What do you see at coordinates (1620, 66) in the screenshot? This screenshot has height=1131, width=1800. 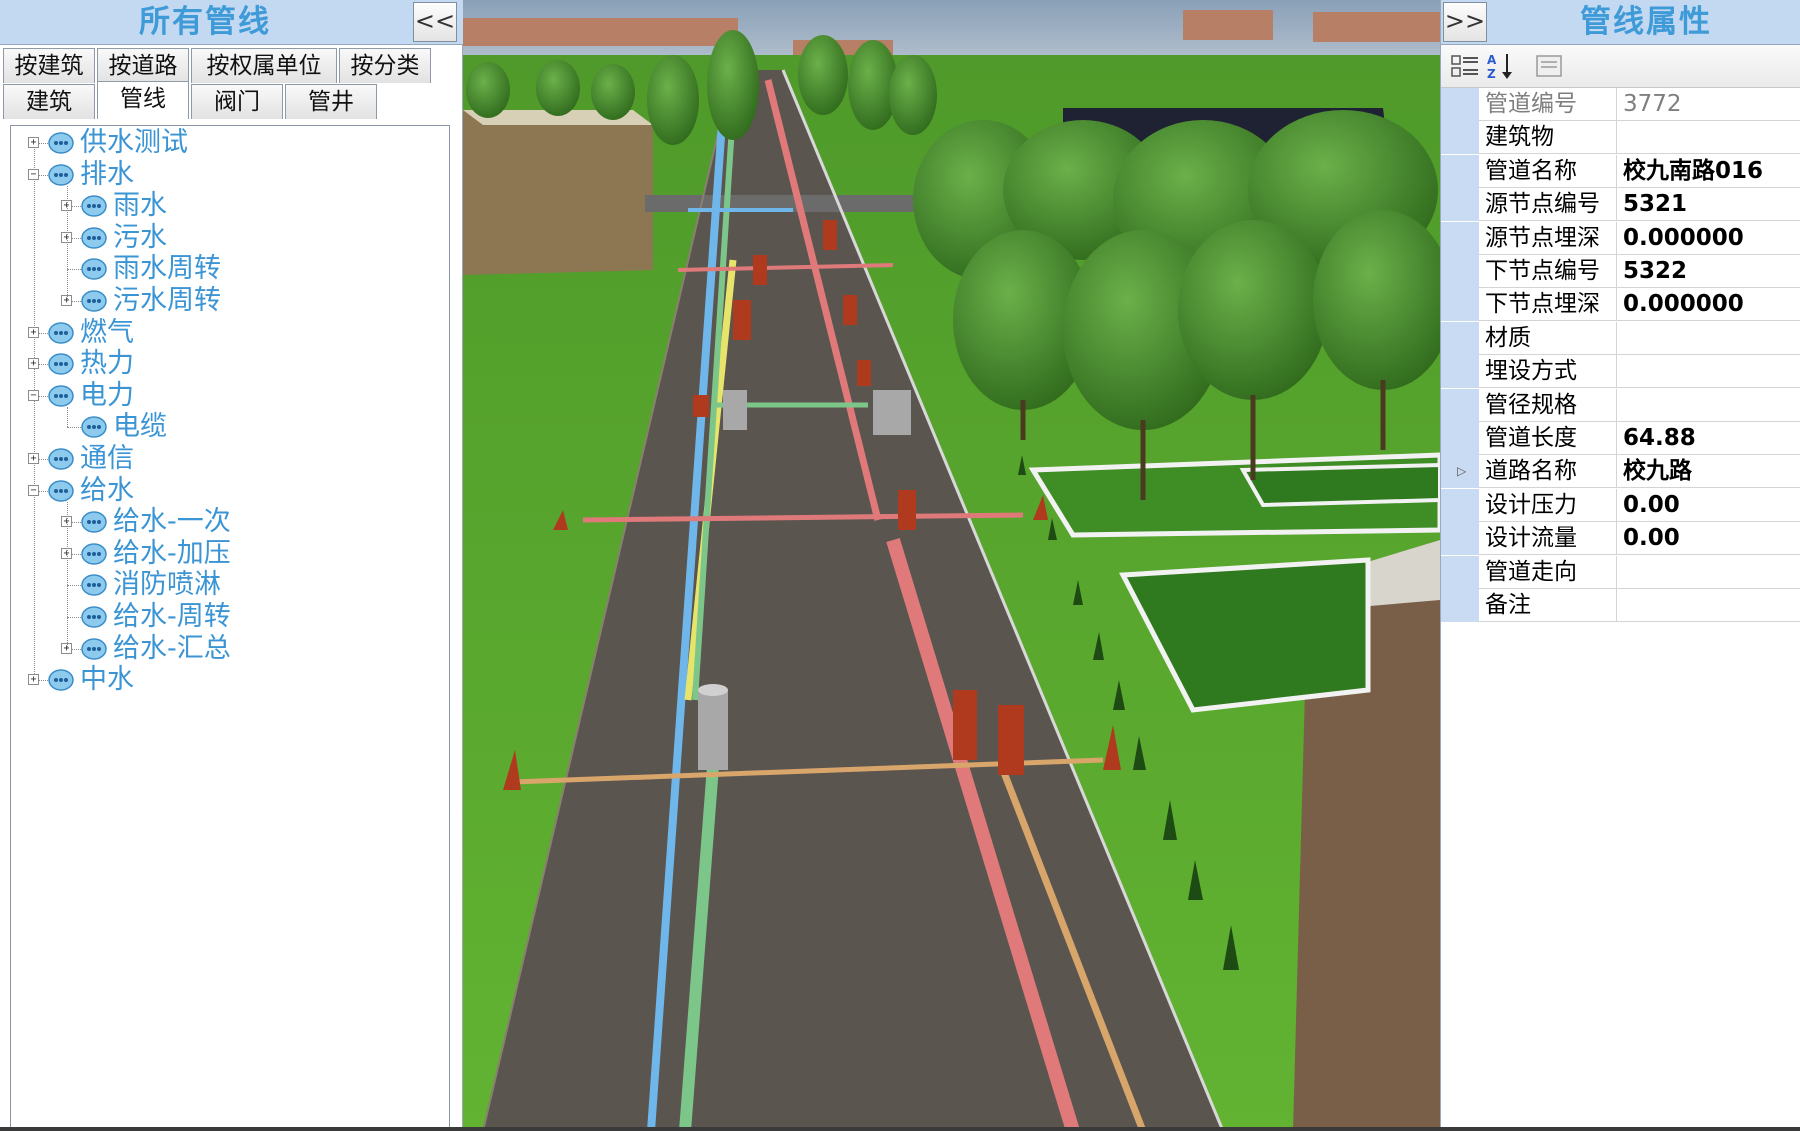 I see `property-grid-toolbar: A Z` at bounding box center [1620, 66].